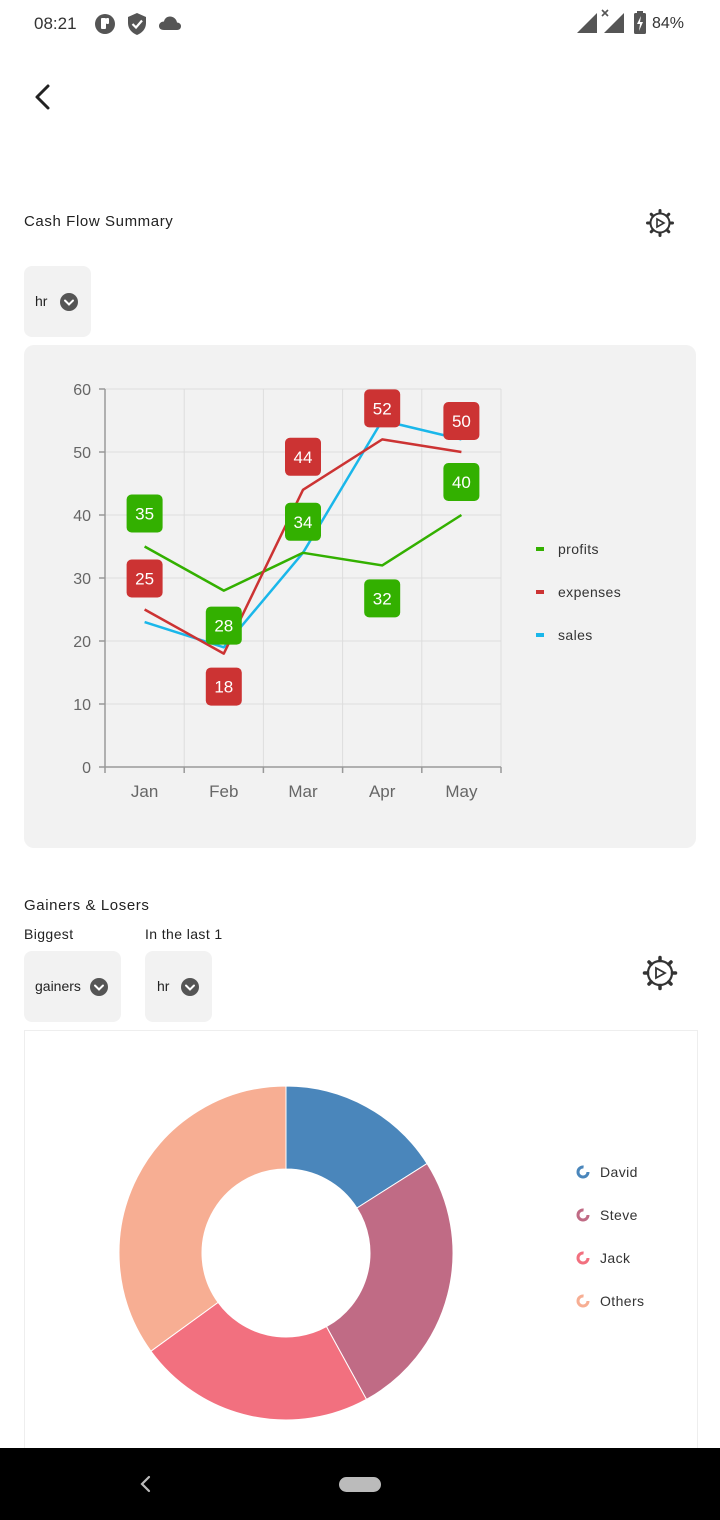 The image size is (720, 1520). I want to click on data-label-profits: 32, so click(382, 598).